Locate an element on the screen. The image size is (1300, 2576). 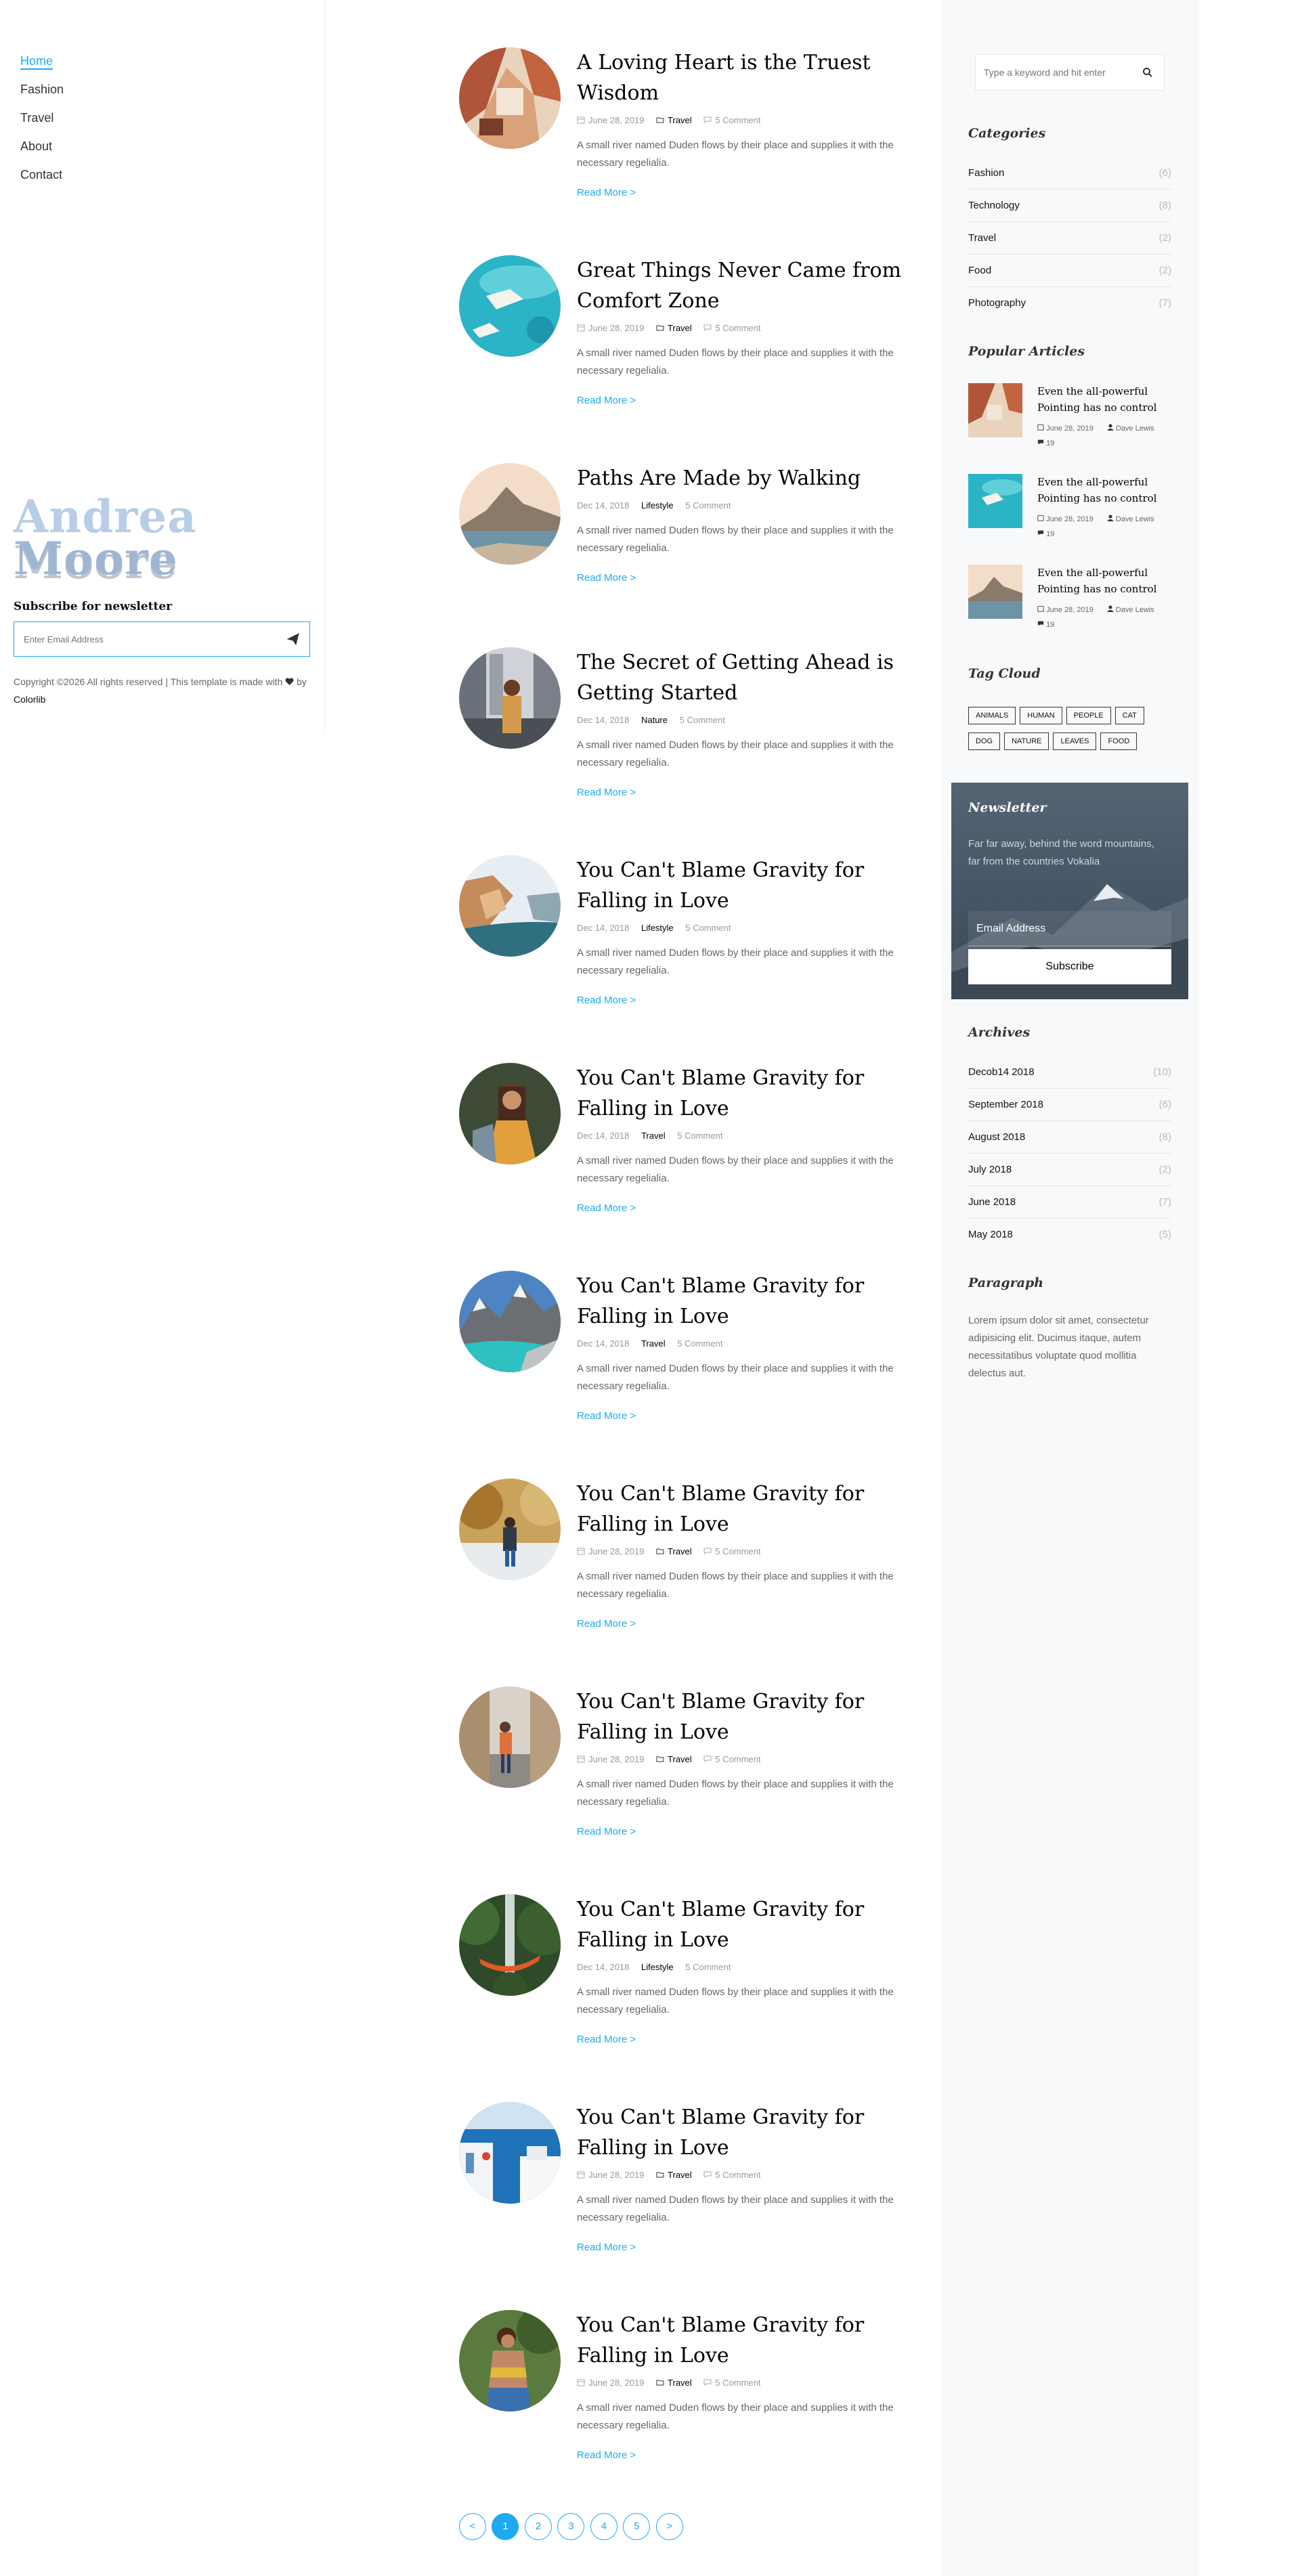
archive-item: June 2018 (7) is located at coordinates (1070, 1202).